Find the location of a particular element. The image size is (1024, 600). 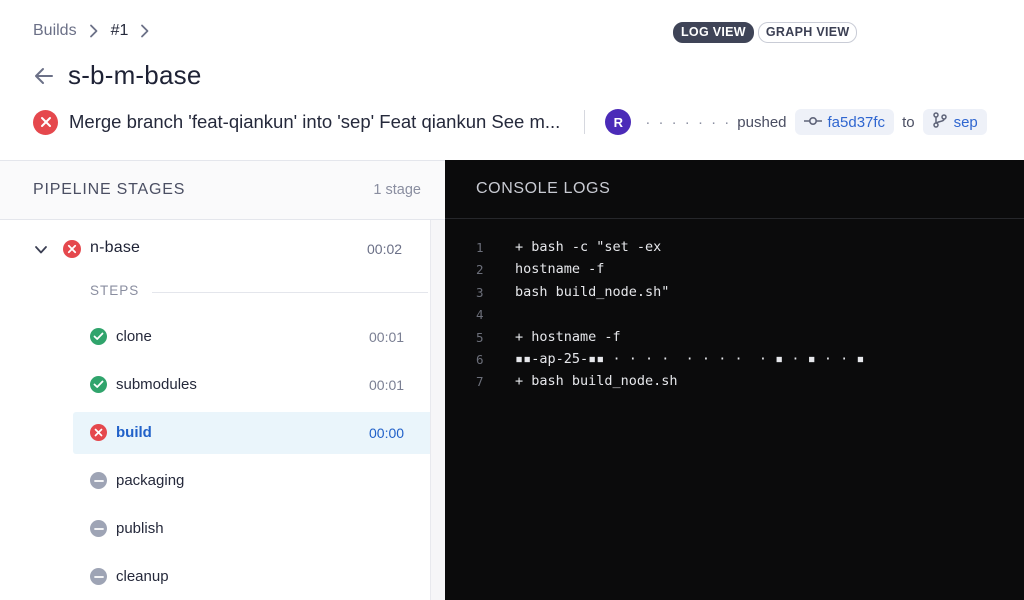

page-title: s-b-m-base is located at coordinates (135, 75).